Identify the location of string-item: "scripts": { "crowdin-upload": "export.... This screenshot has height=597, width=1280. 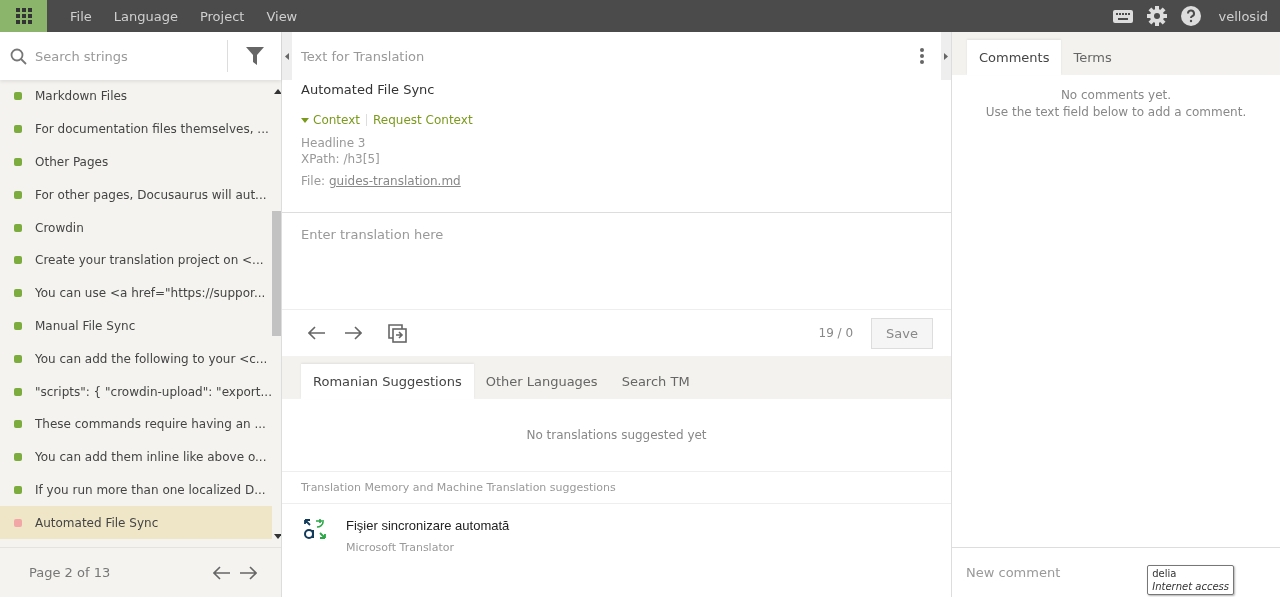
(136, 391).